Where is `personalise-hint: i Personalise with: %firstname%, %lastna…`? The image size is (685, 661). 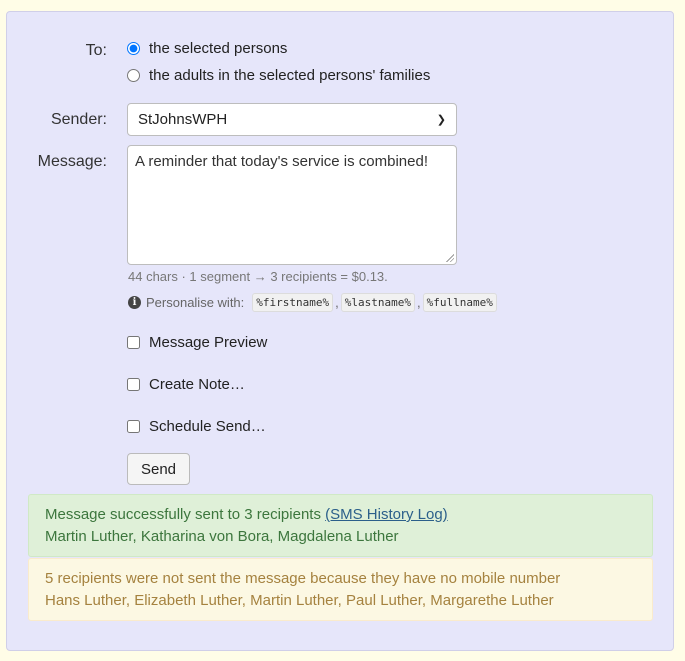
personalise-hint: i Personalise with: %firstname%, %lastna… is located at coordinates (313, 302).